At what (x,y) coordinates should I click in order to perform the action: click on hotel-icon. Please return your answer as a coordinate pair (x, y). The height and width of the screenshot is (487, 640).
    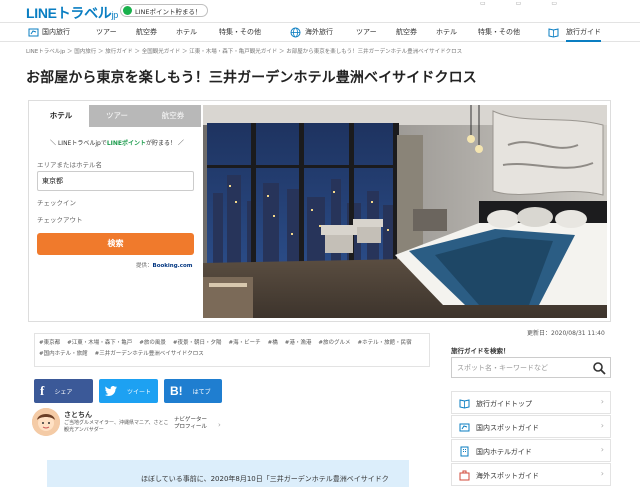
    Looking at the image, I should click on (464, 451).